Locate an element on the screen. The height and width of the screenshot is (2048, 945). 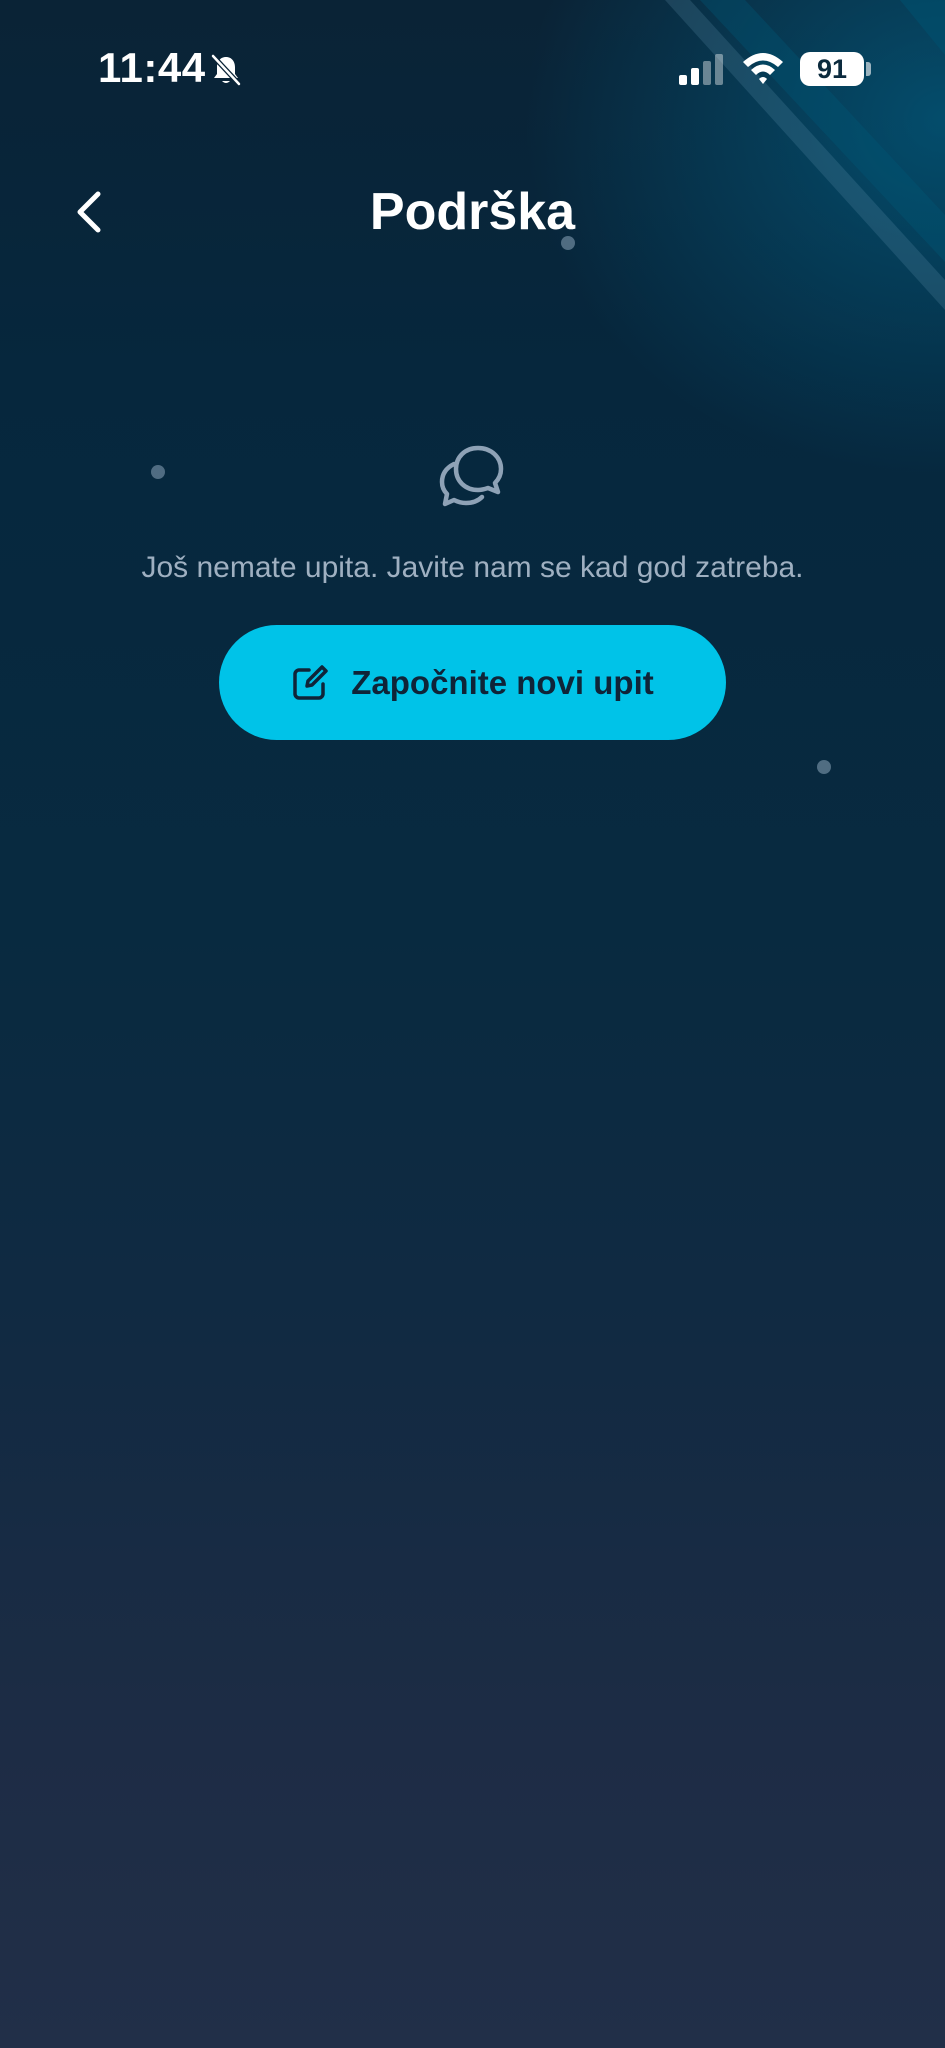
wifi-icon is located at coordinates (763, 68).